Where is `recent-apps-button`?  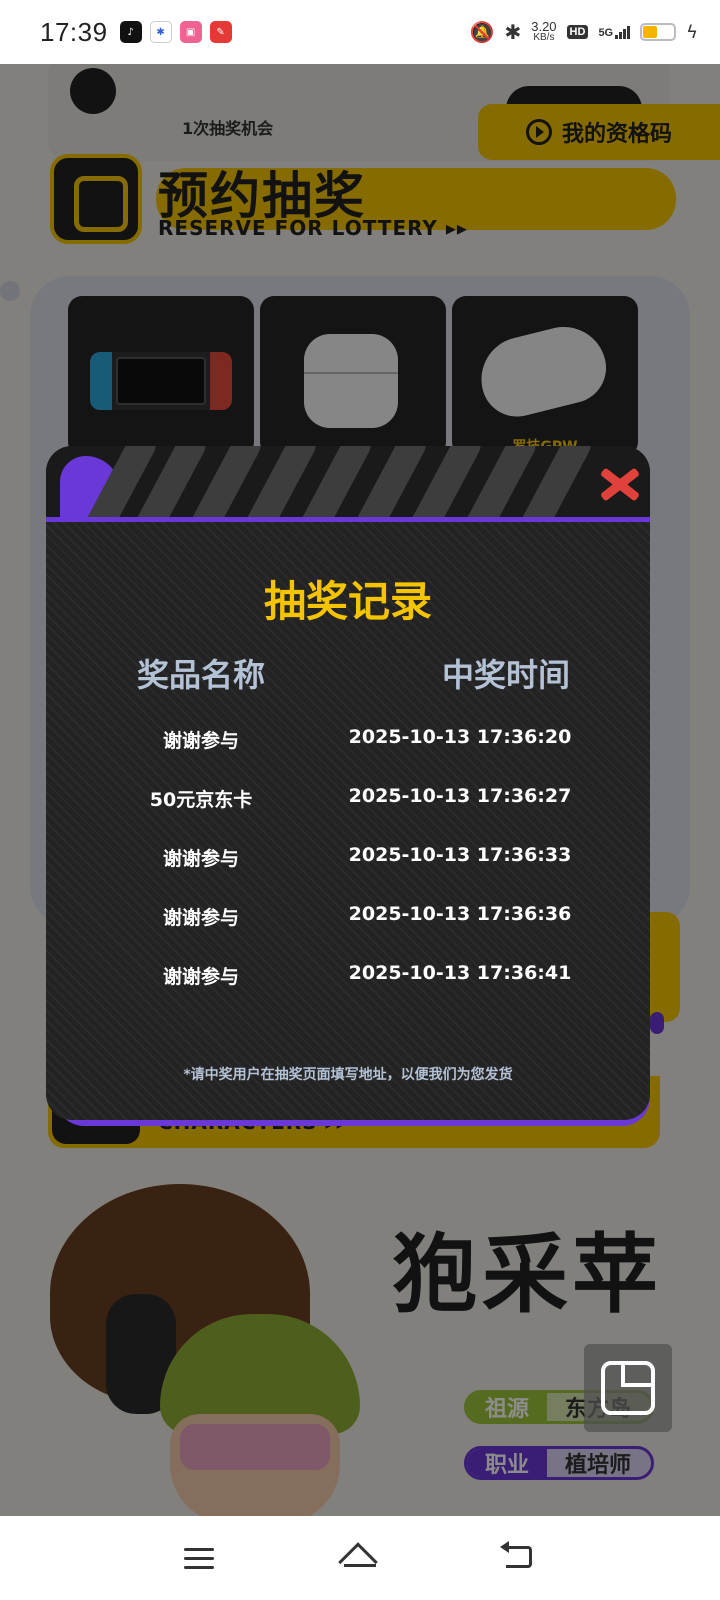
recent-apps-button is located at coordinates (200, 1558).